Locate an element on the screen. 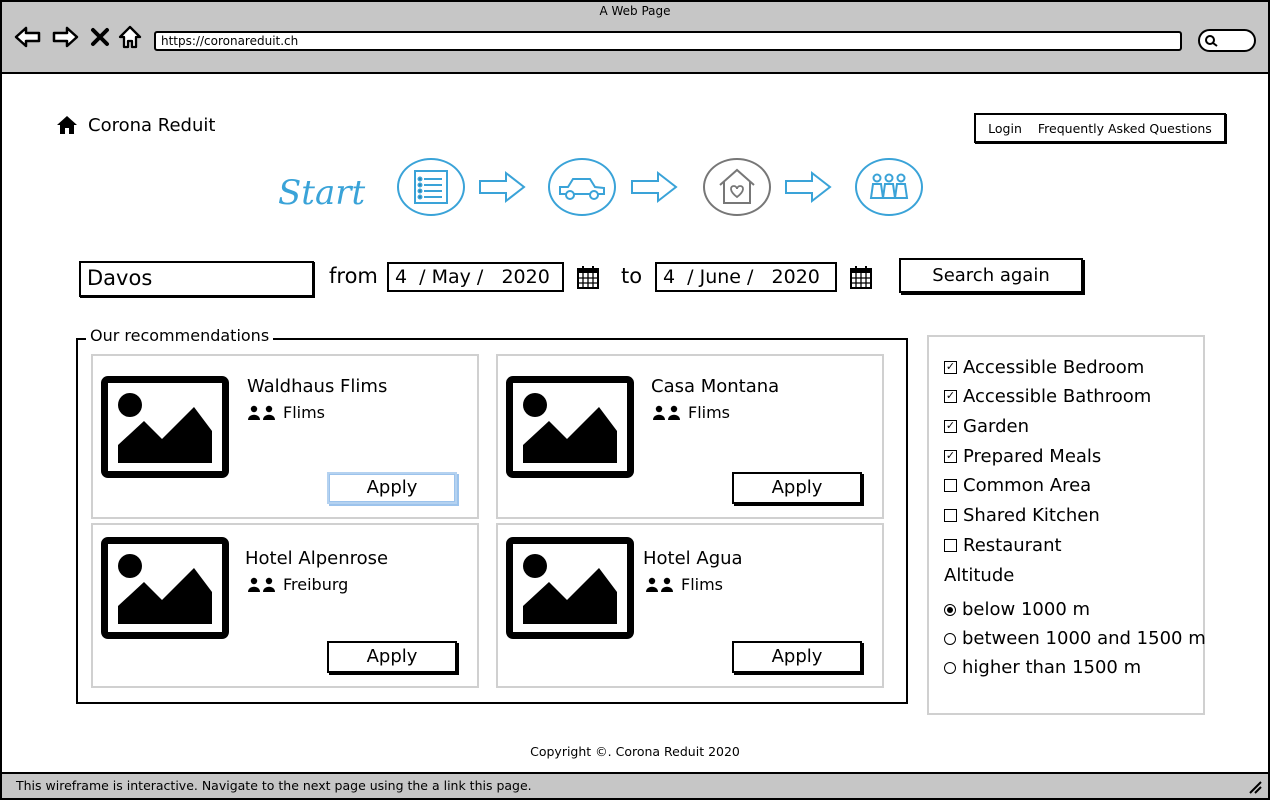 The width and height of the screenshot is (1270, 800). filter-accessible-bedroom: ✓ Accessible Bedroom is located at coordinates (1044, 367).